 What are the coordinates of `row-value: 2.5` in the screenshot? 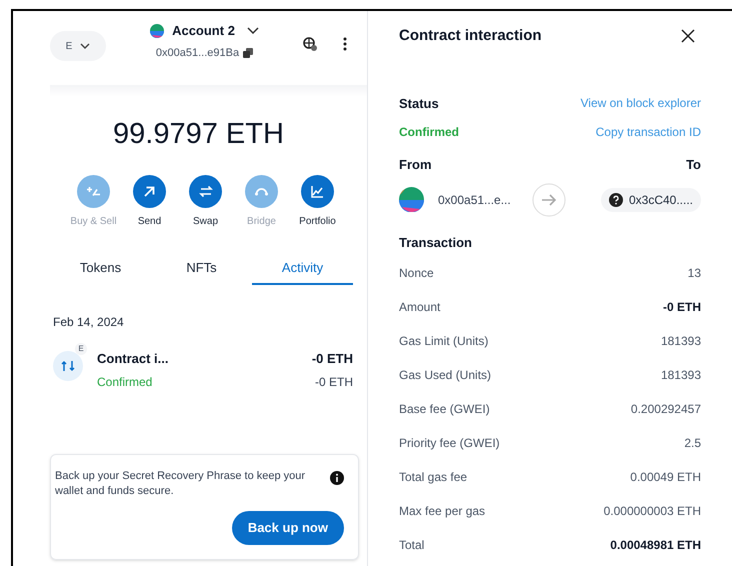 It's located at (692, 443).